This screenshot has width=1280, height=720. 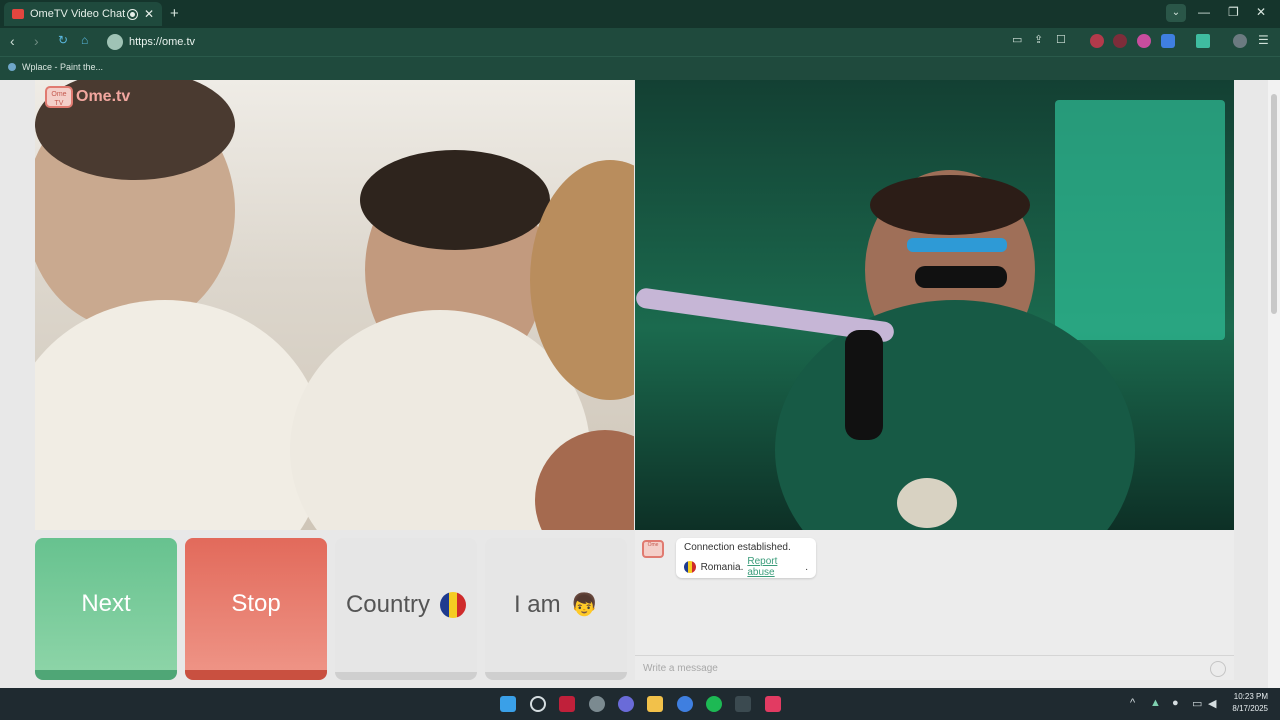 What do you see at coordinates (655, 704) in the screenshot?
I see `file-explorer-icon` at bounding box center [655, 704].